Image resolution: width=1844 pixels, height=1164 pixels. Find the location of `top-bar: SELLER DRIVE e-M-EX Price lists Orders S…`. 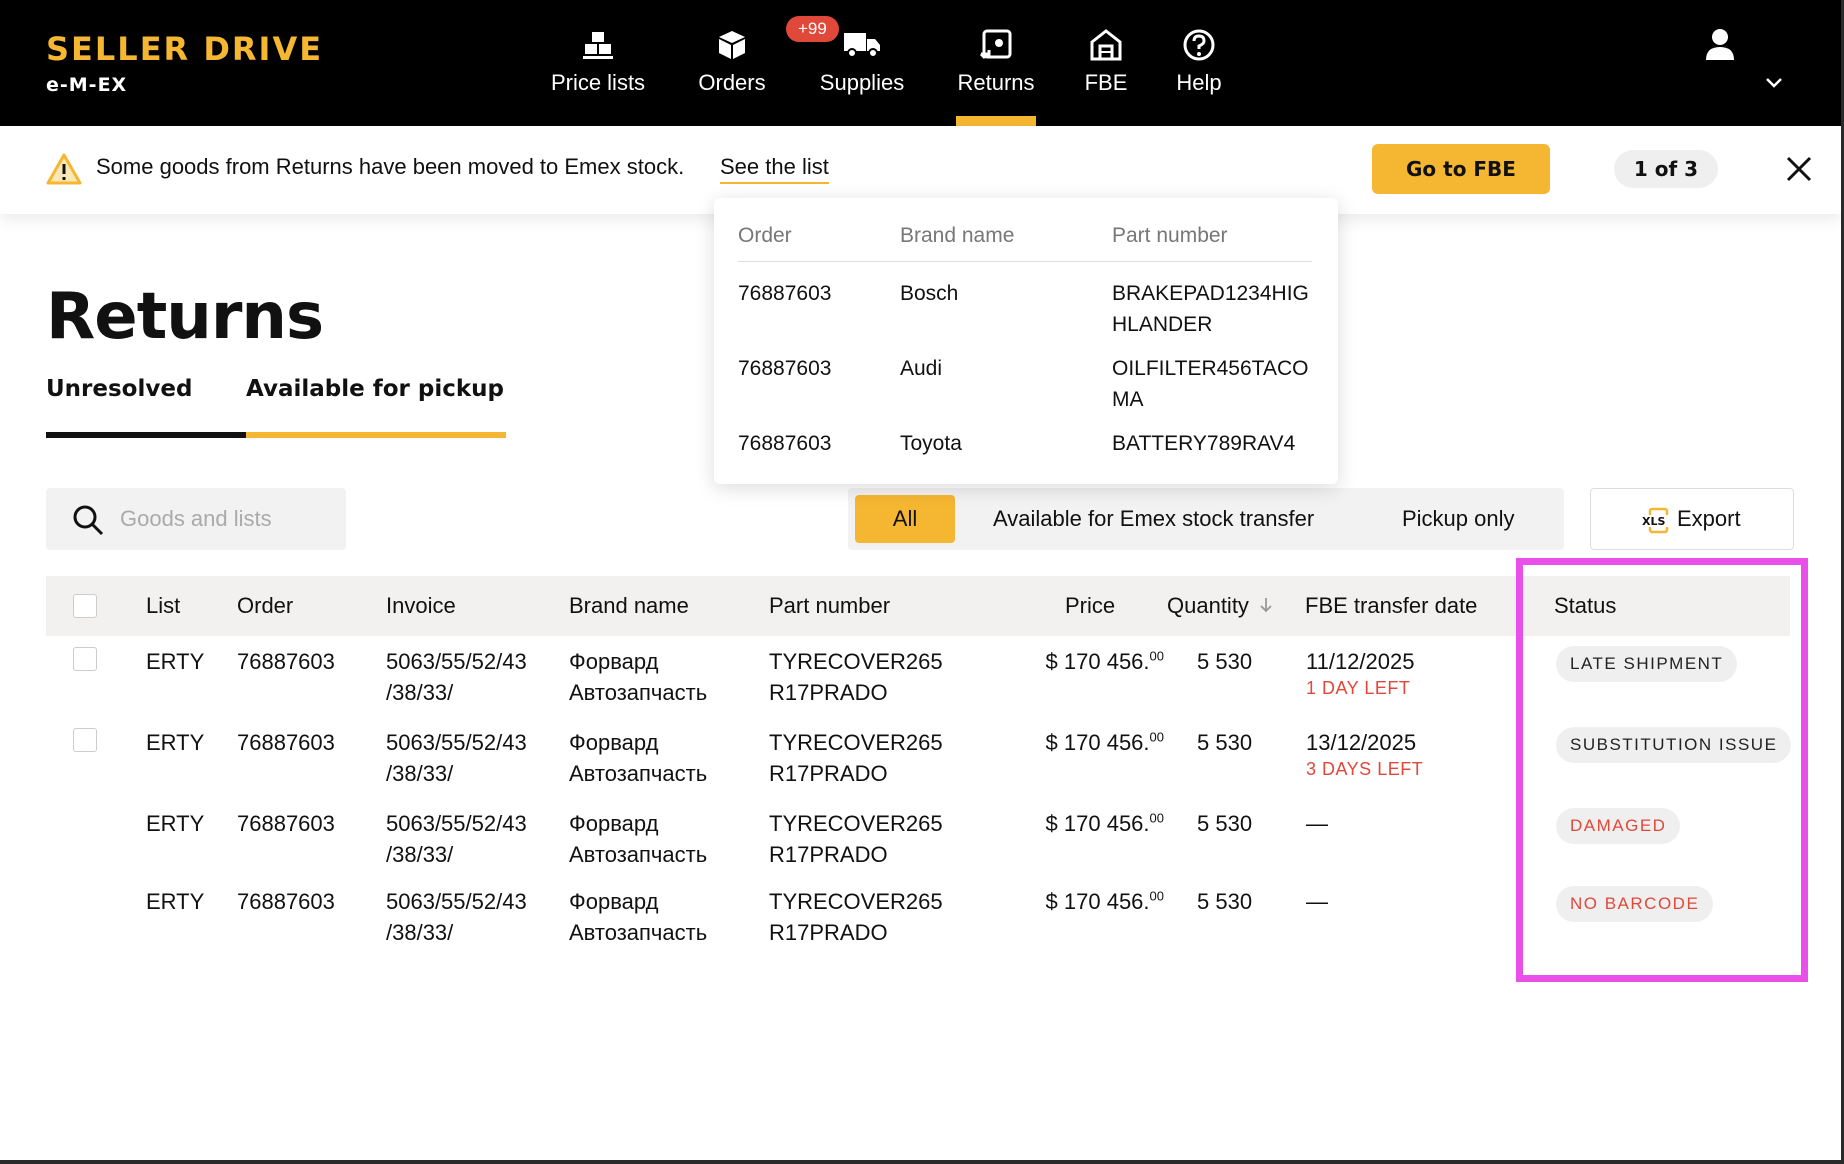

top-bar: SELLER DRIVE e-M-EX Price lists Orders S… is located at coordinates (920, 63).